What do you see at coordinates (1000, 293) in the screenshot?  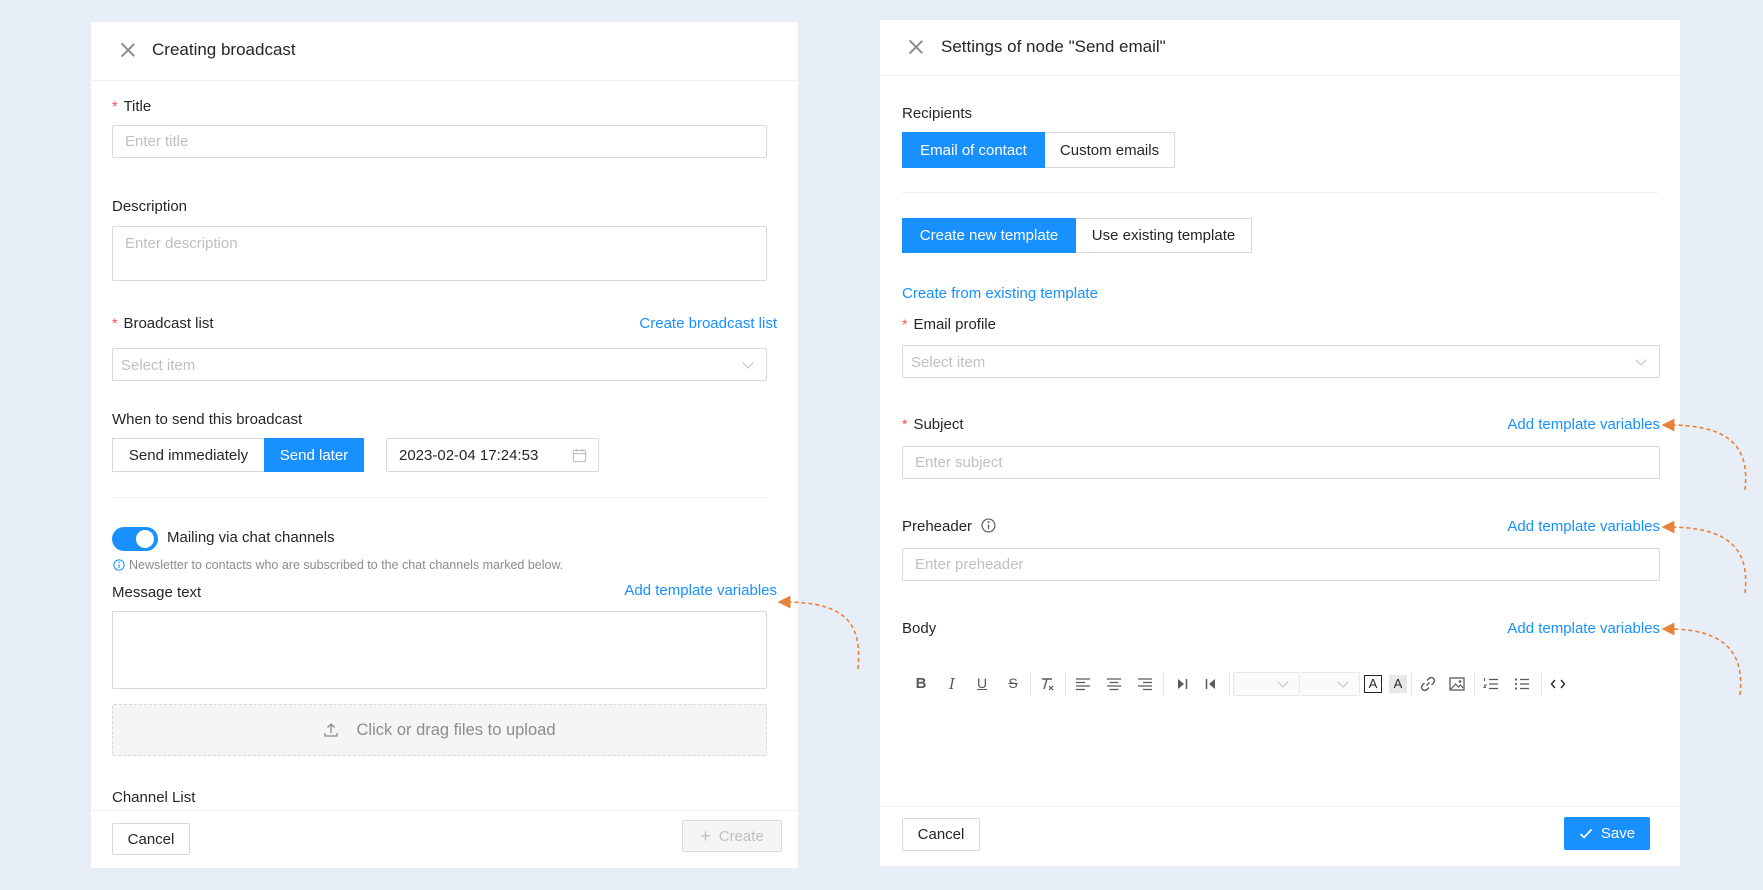 I see `create-from-existing-template-link: Create from existing template` at bounding box center [1000, 293].